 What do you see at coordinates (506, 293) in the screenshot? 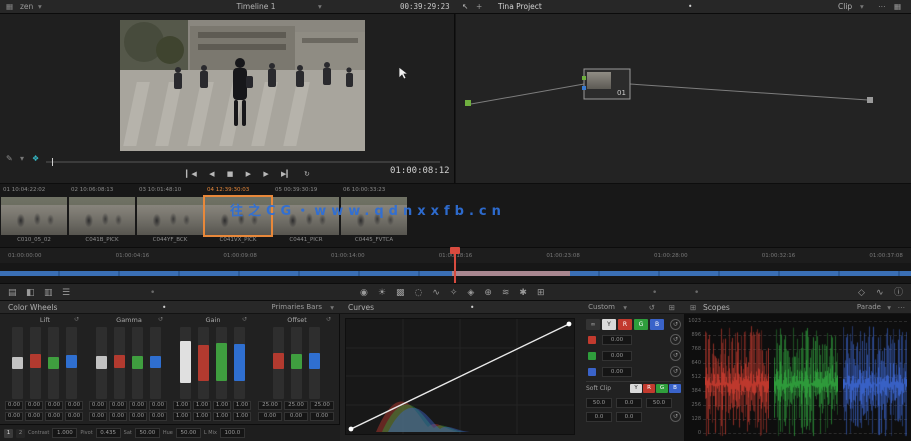
I see `blur-tool-icon: ≋` at bounding box center [506, 293].